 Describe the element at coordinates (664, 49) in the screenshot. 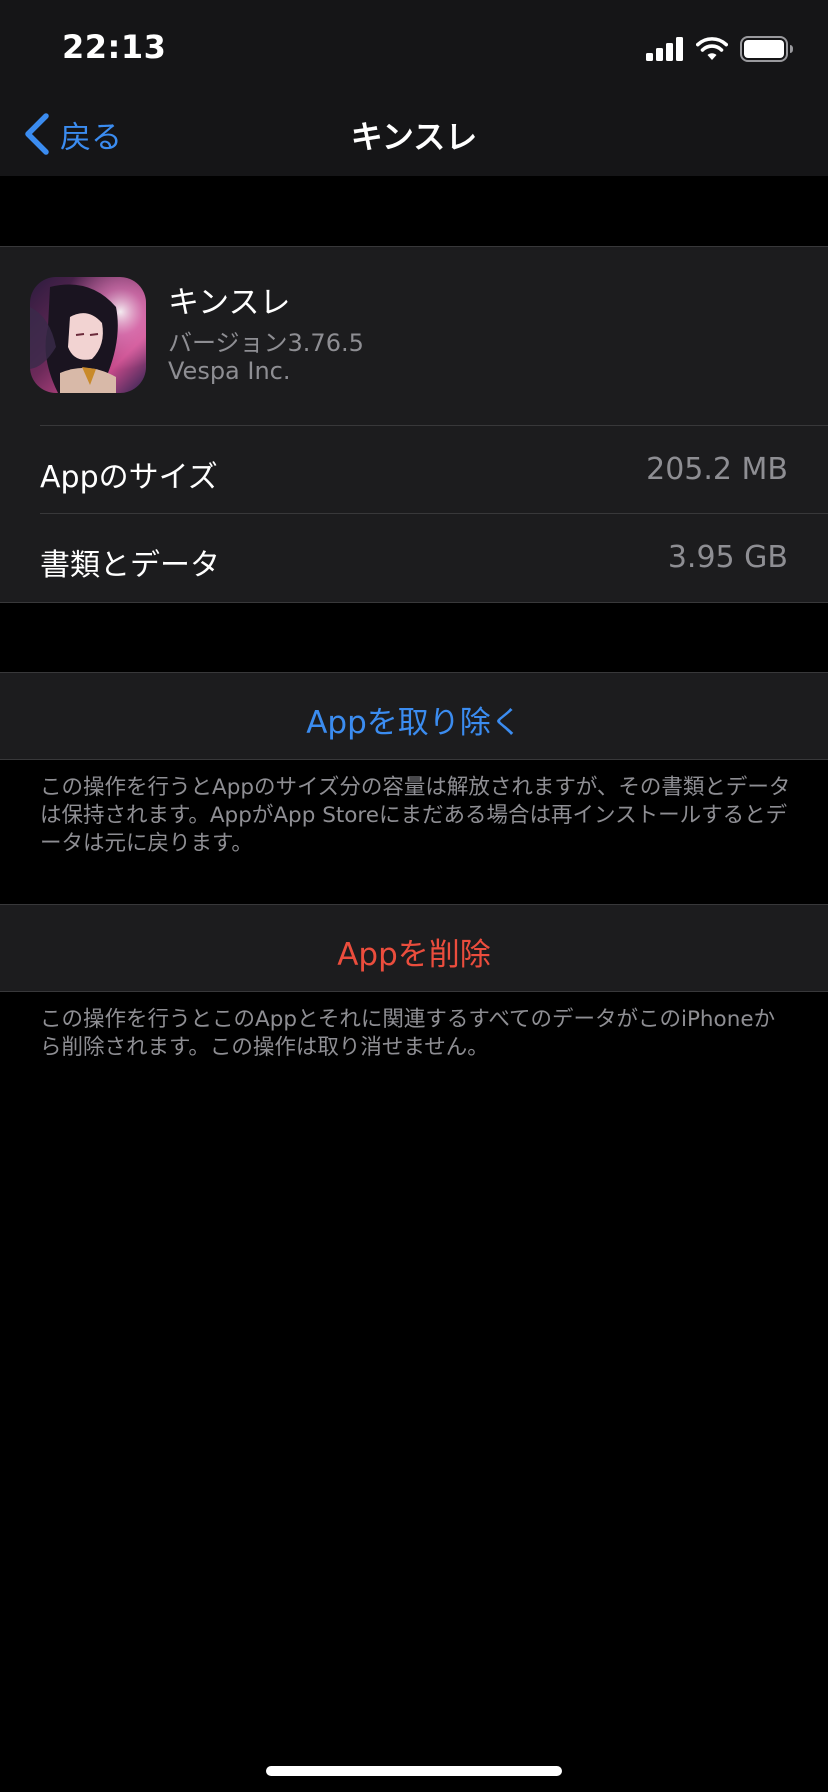

I see `cellular-signal-icon` at that location.